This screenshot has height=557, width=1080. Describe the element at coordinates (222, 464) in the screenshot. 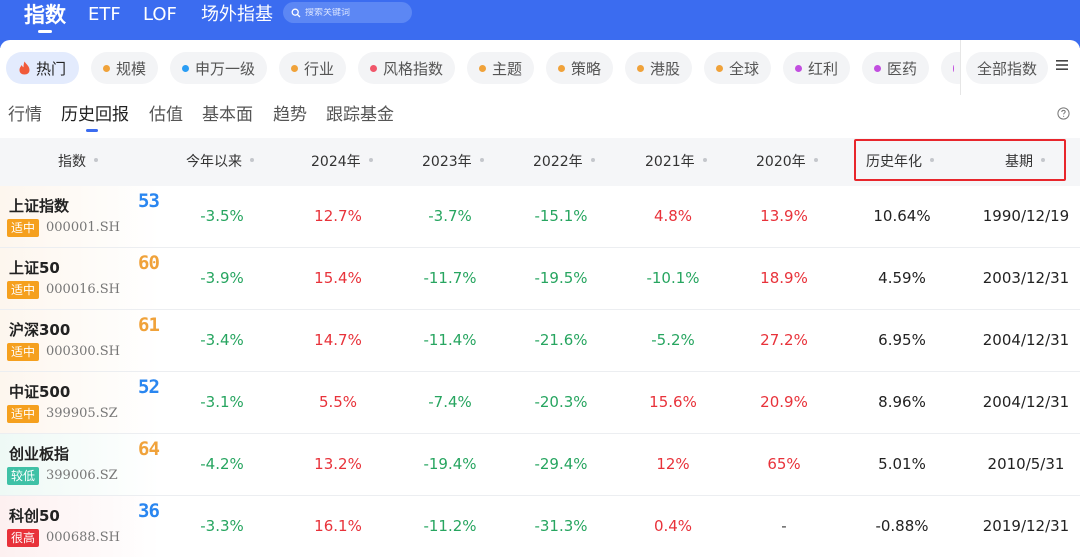

I see `table-cell: -4.2%` at that location.